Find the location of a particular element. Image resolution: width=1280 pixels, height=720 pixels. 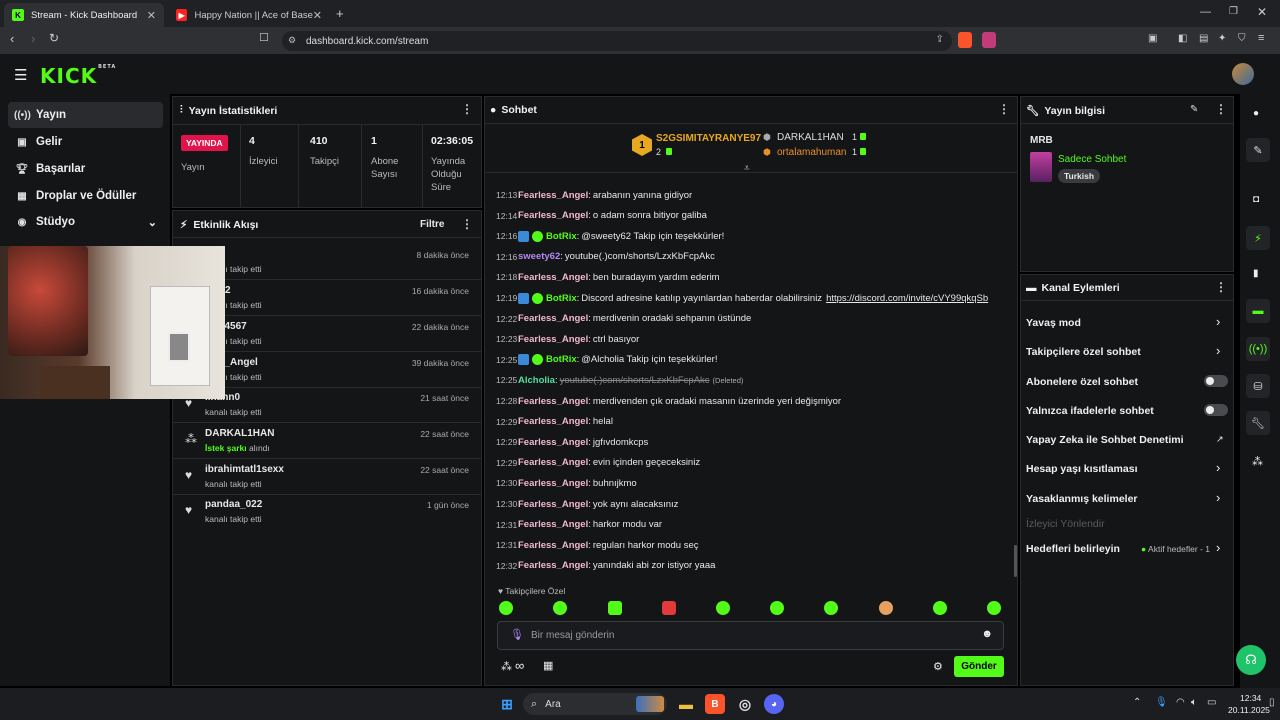

chat-icon: ▬ is located at coordinates (1258, 311).